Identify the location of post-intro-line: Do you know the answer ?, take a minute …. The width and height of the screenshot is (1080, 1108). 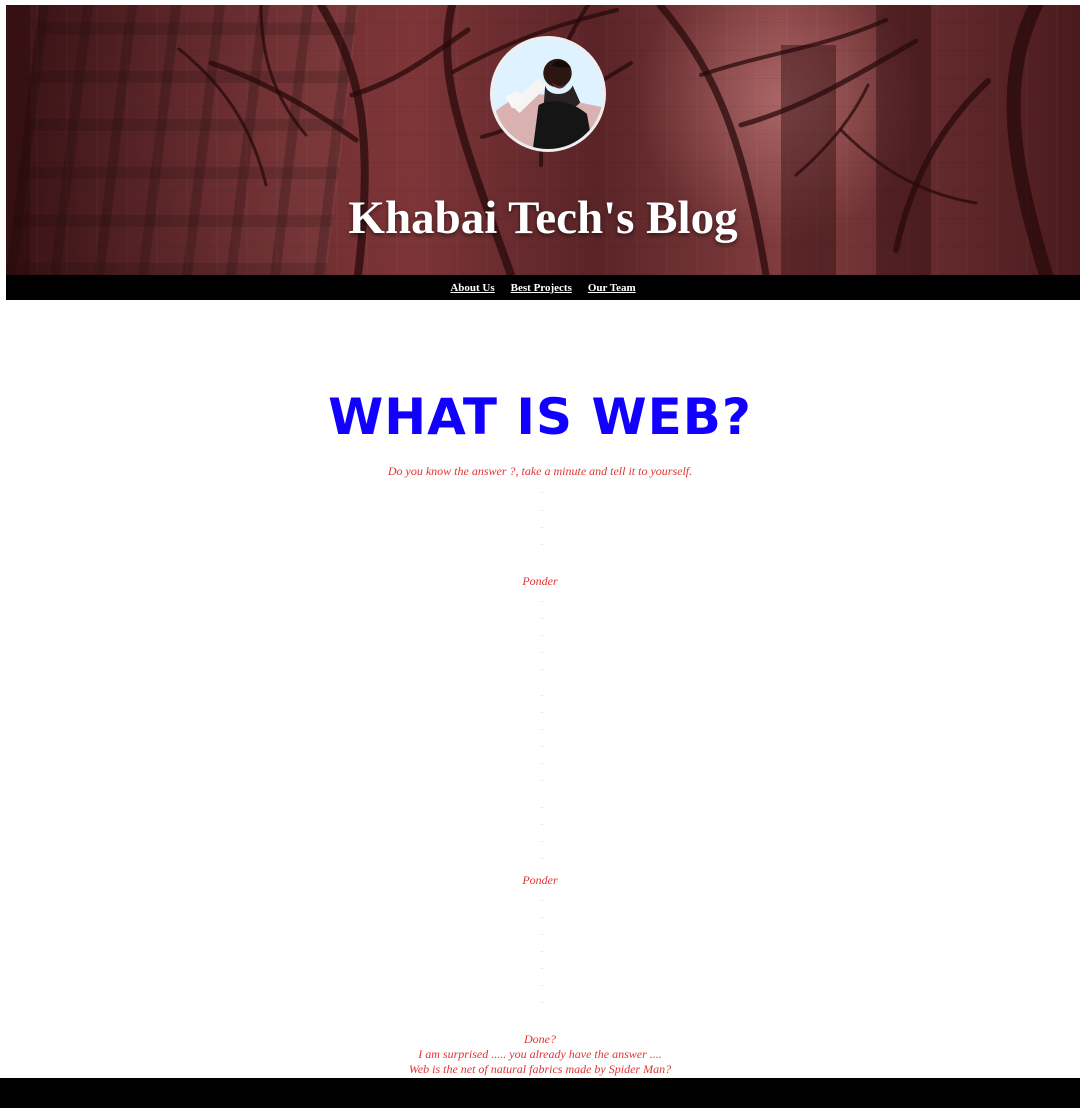
(540, 471).